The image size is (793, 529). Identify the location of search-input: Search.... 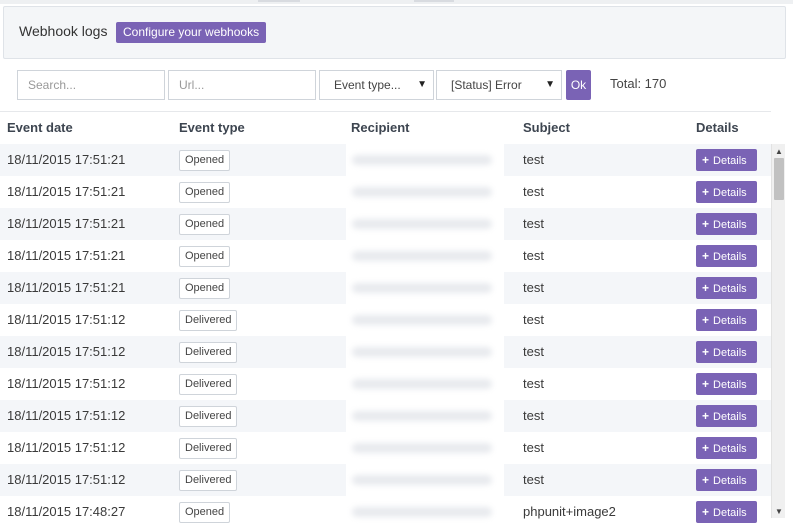
(91, 85).